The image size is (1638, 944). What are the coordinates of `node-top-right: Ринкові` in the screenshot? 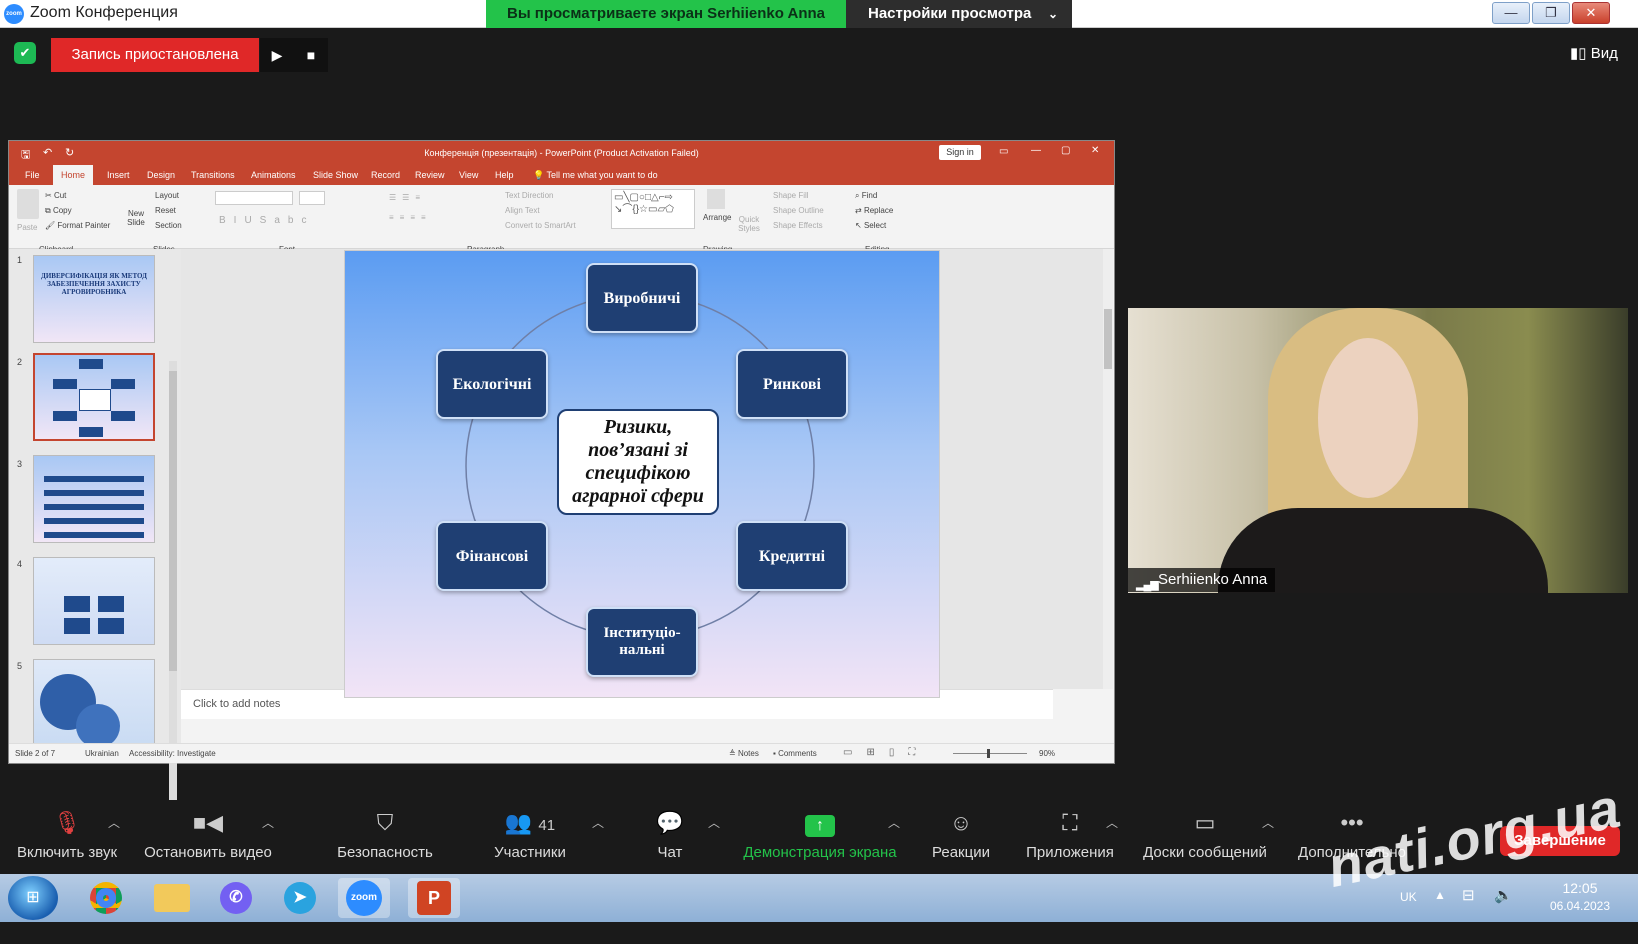 It's located at (792, 384).